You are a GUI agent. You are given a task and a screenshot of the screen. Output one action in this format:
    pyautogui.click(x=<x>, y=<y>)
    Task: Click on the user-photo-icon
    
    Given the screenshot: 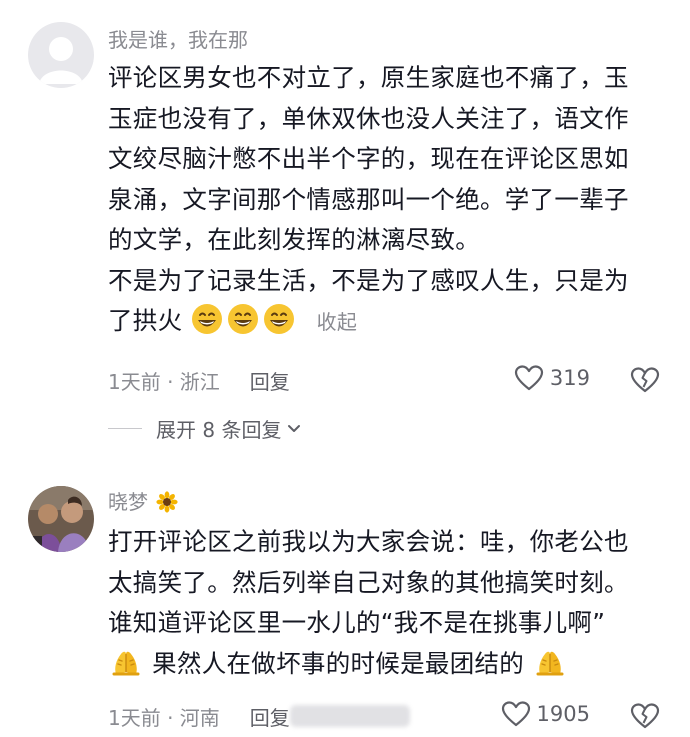 What is the action you would take?
    pyautogui.click(x=61, y=519)
    